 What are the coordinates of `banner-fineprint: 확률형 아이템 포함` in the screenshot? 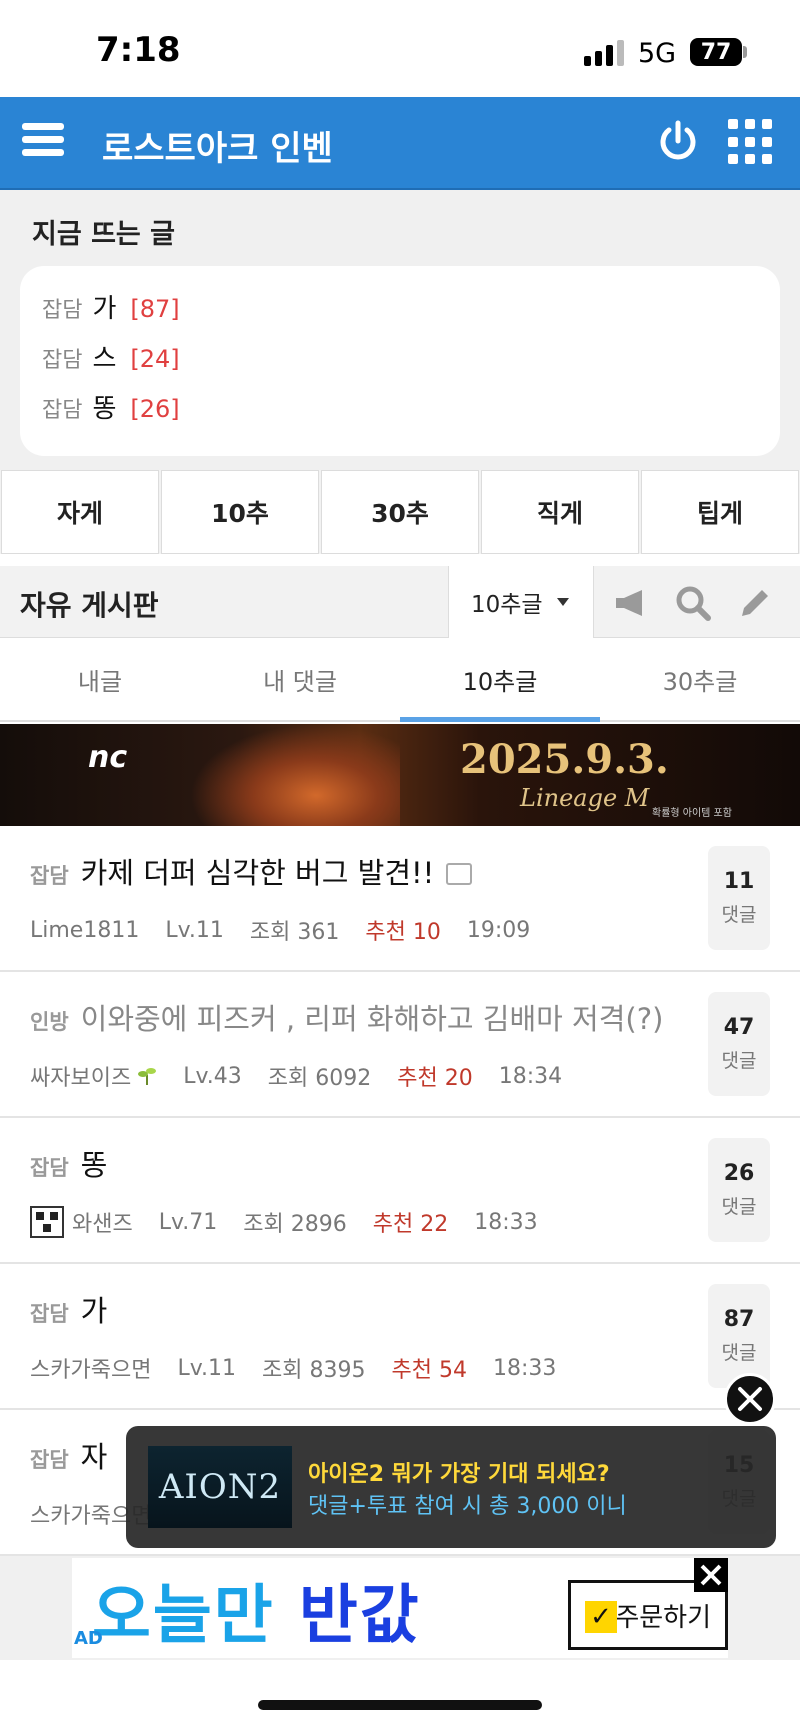 It's located at (692, 813).